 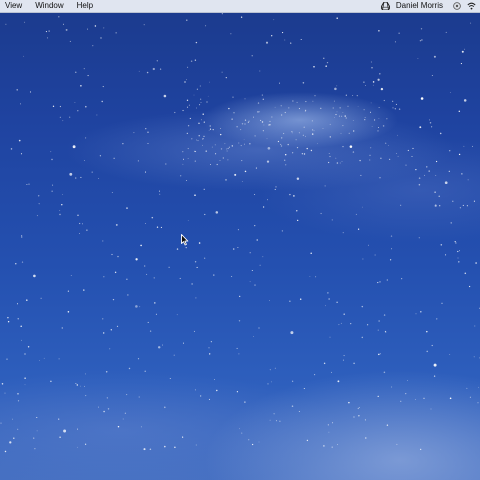 I want to click on menu-extras: Daniel Morris, so click(x=430, y=6).